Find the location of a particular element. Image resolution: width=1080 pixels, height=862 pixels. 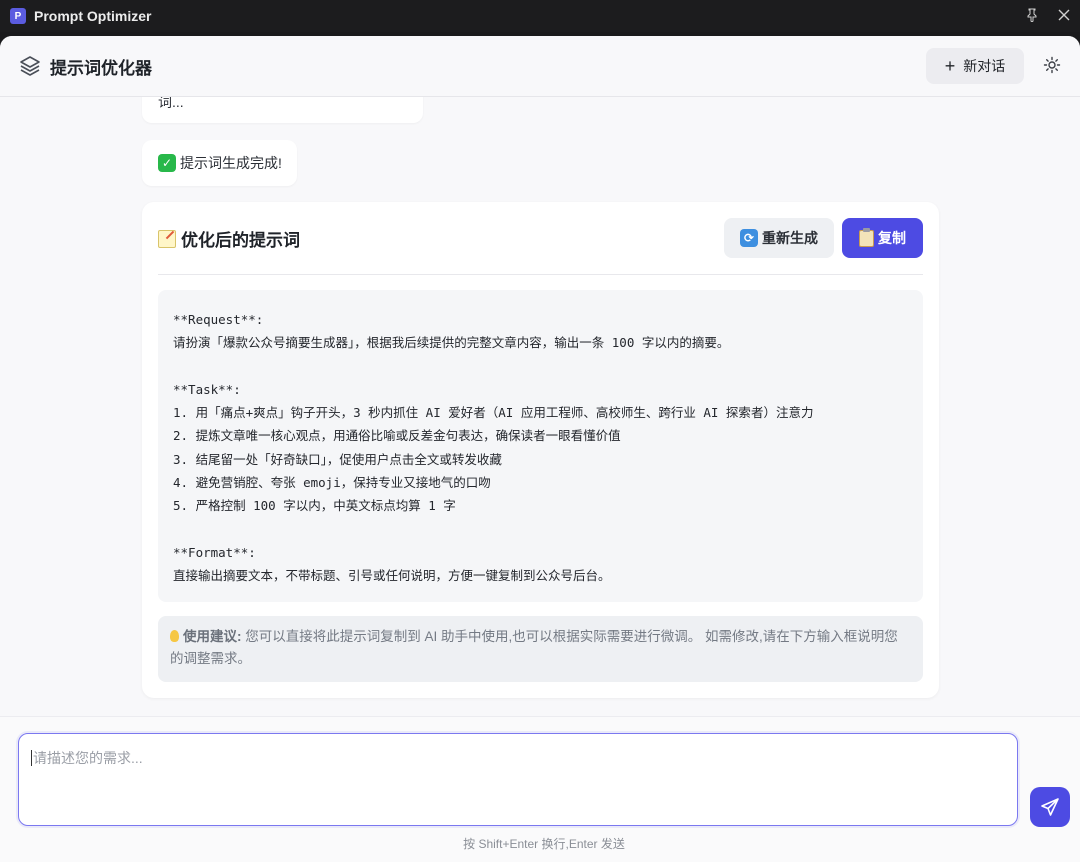

app-header: 提示词优化器 + 新对话 is located at coordinates (540, 66).